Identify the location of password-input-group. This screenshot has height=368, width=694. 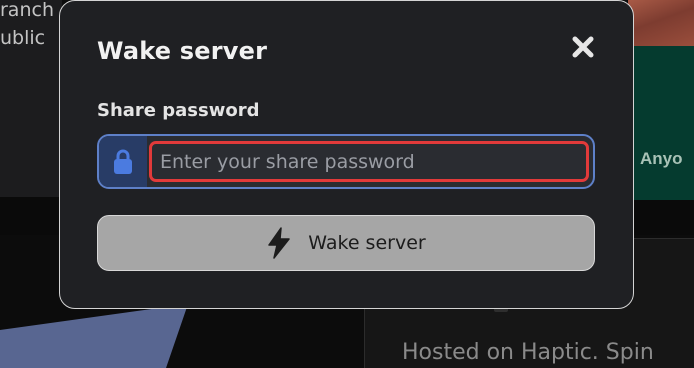
(346, 161).